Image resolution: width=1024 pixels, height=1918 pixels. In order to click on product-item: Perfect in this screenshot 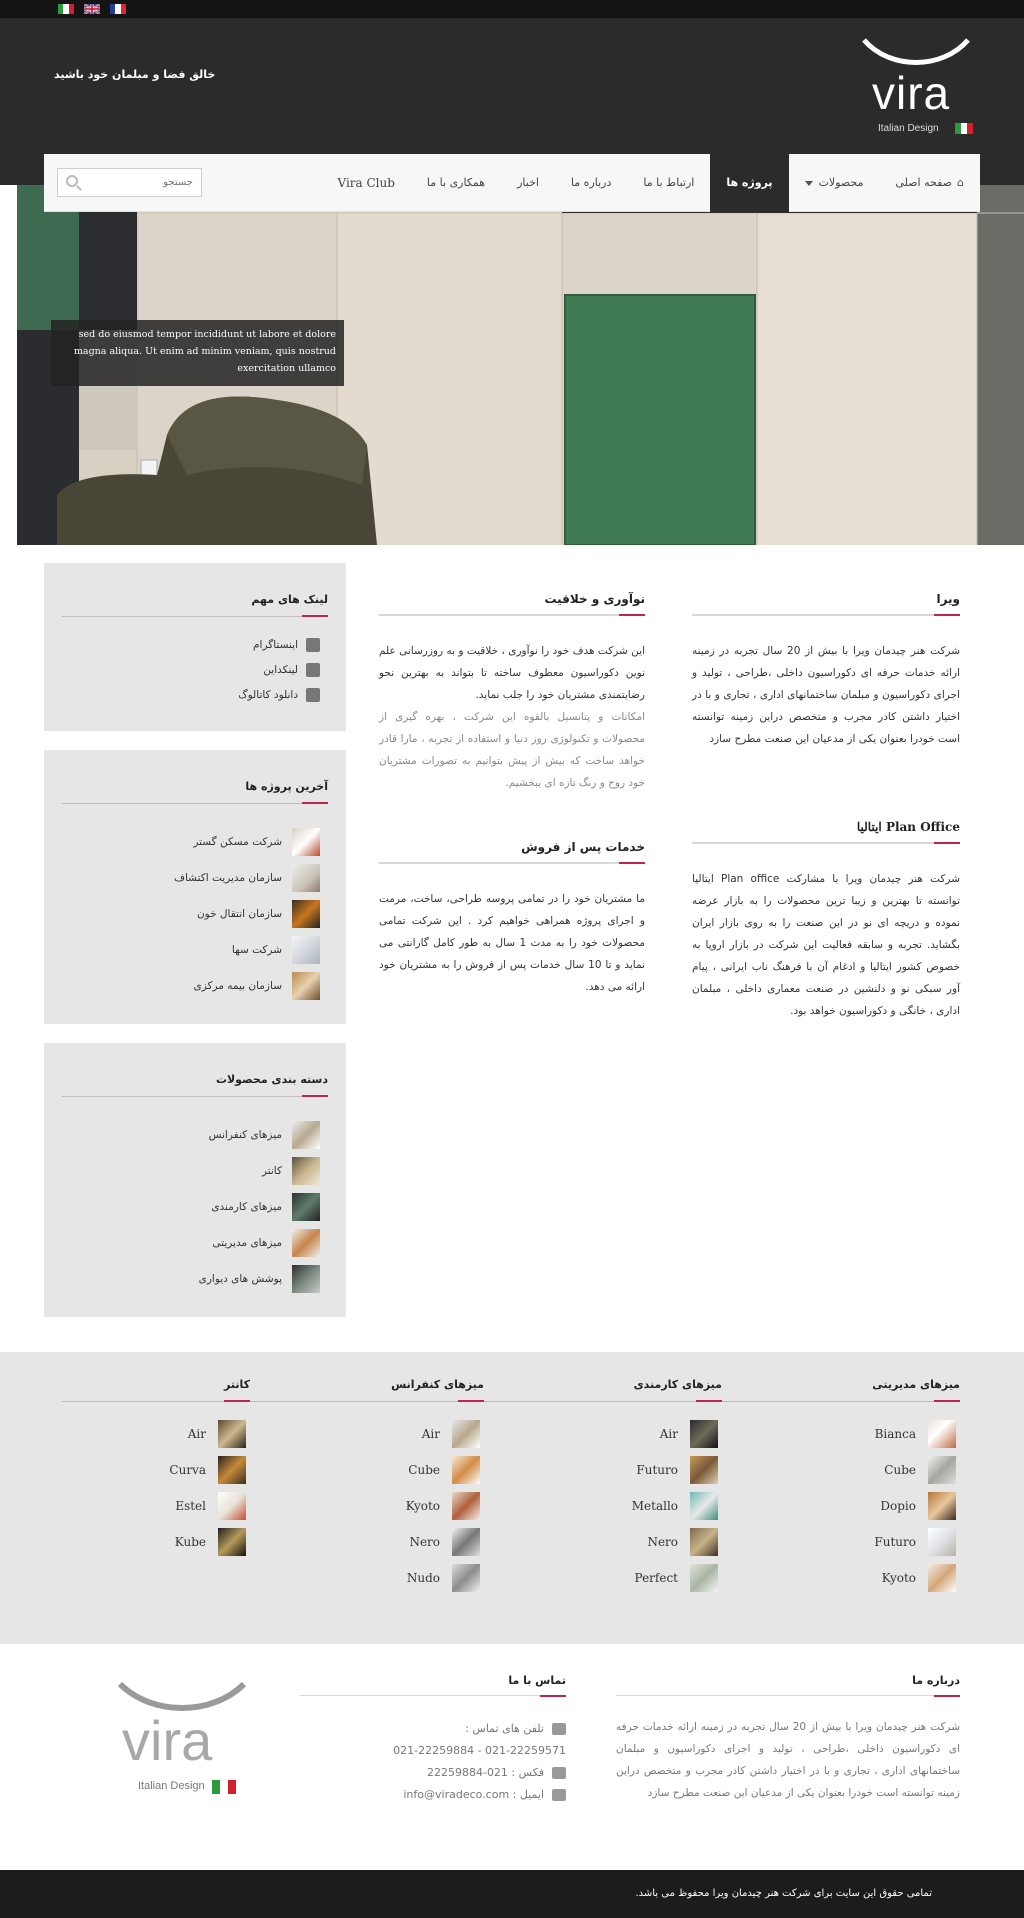, I will do `click(603, 1578)`.